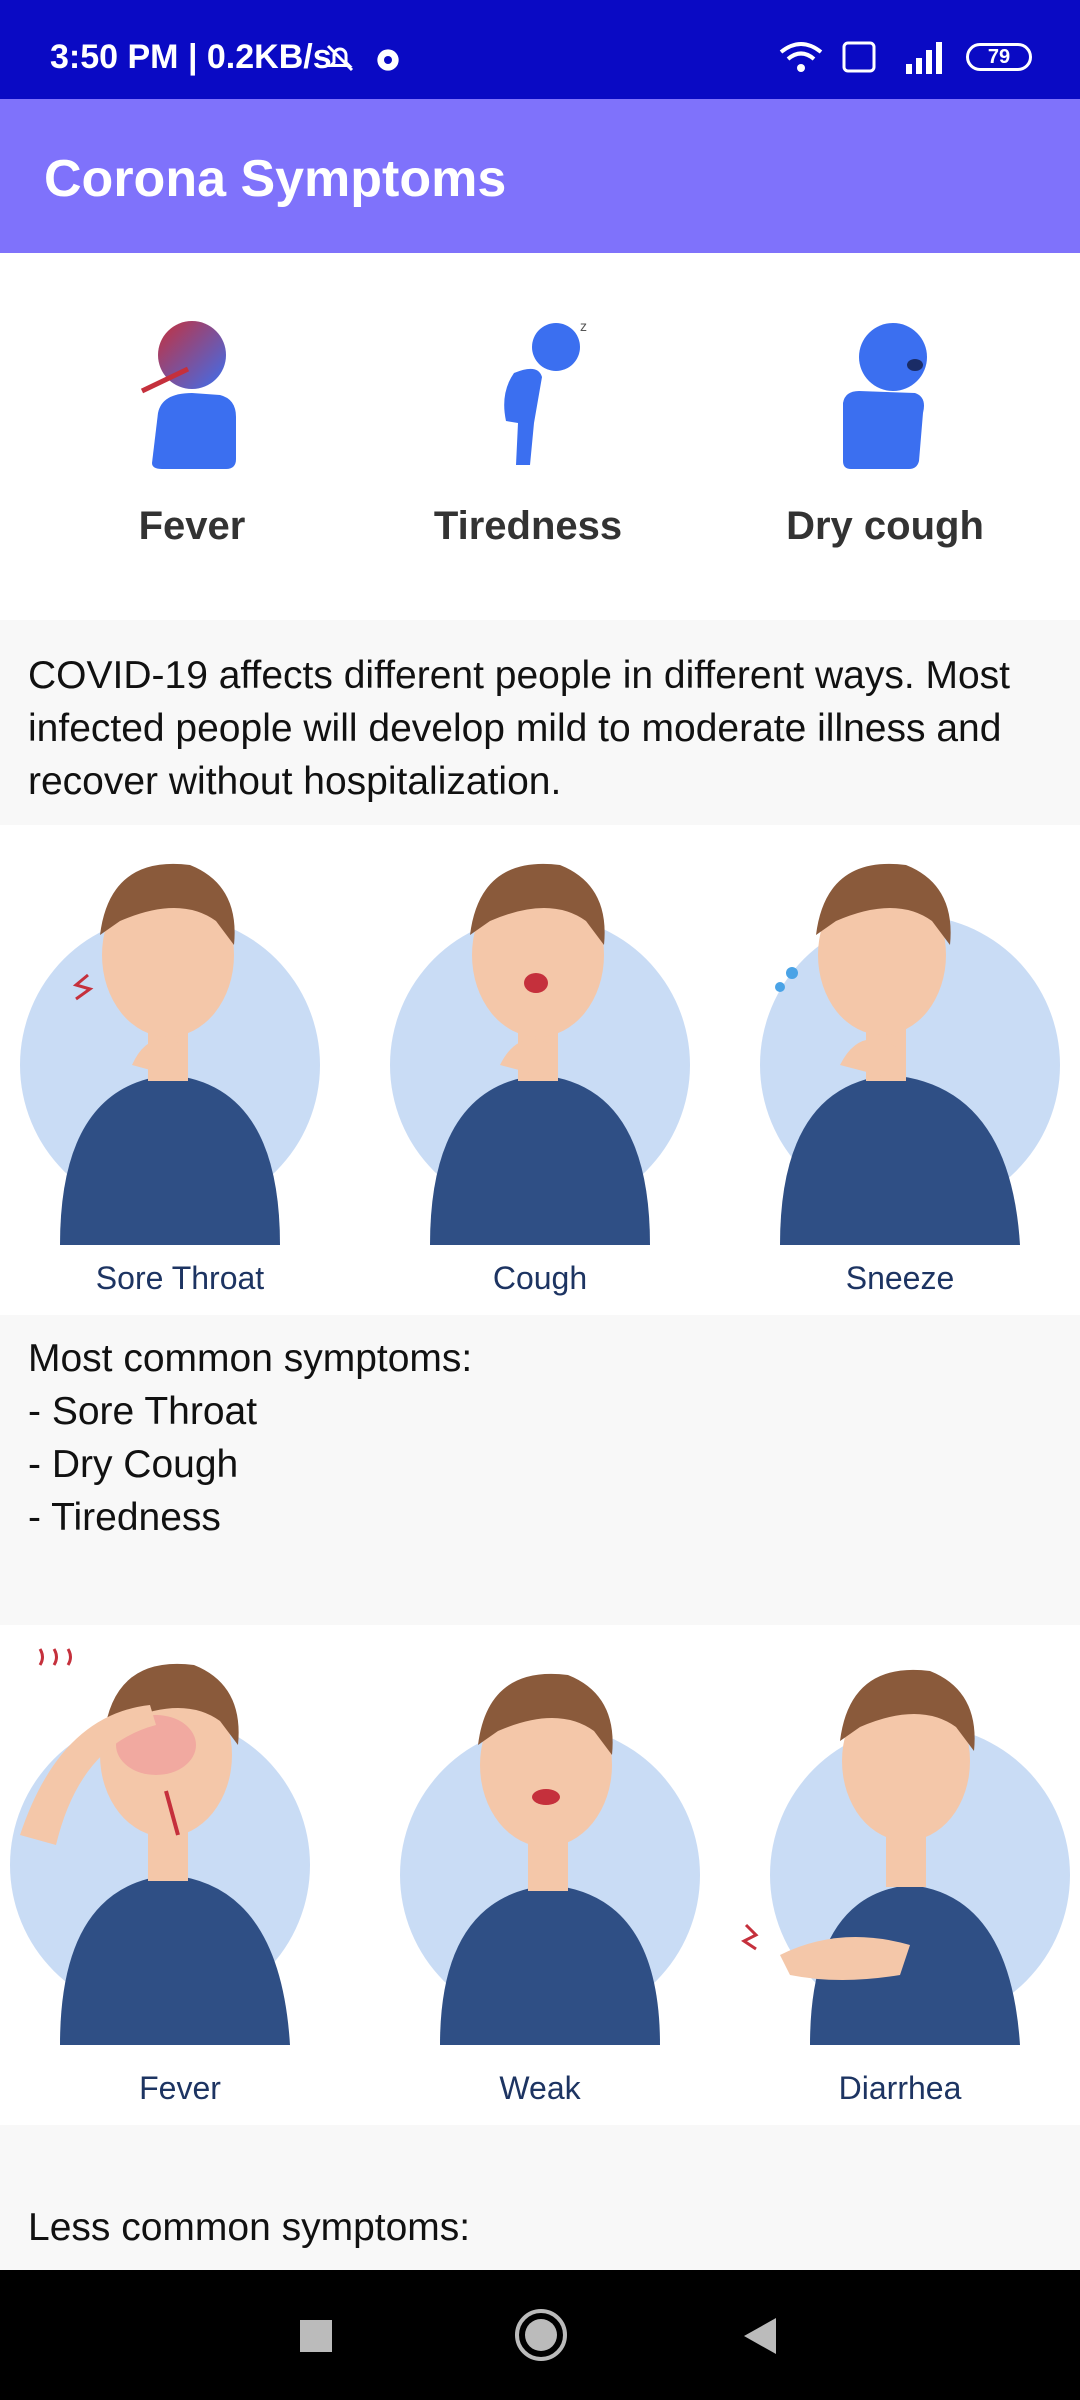 Image resolution: width=1080 pixels, height=2400 pixels. Describe the element at coordinates (180, 2088) in the screenshot. I see `illustration-label: Fever` at that location.